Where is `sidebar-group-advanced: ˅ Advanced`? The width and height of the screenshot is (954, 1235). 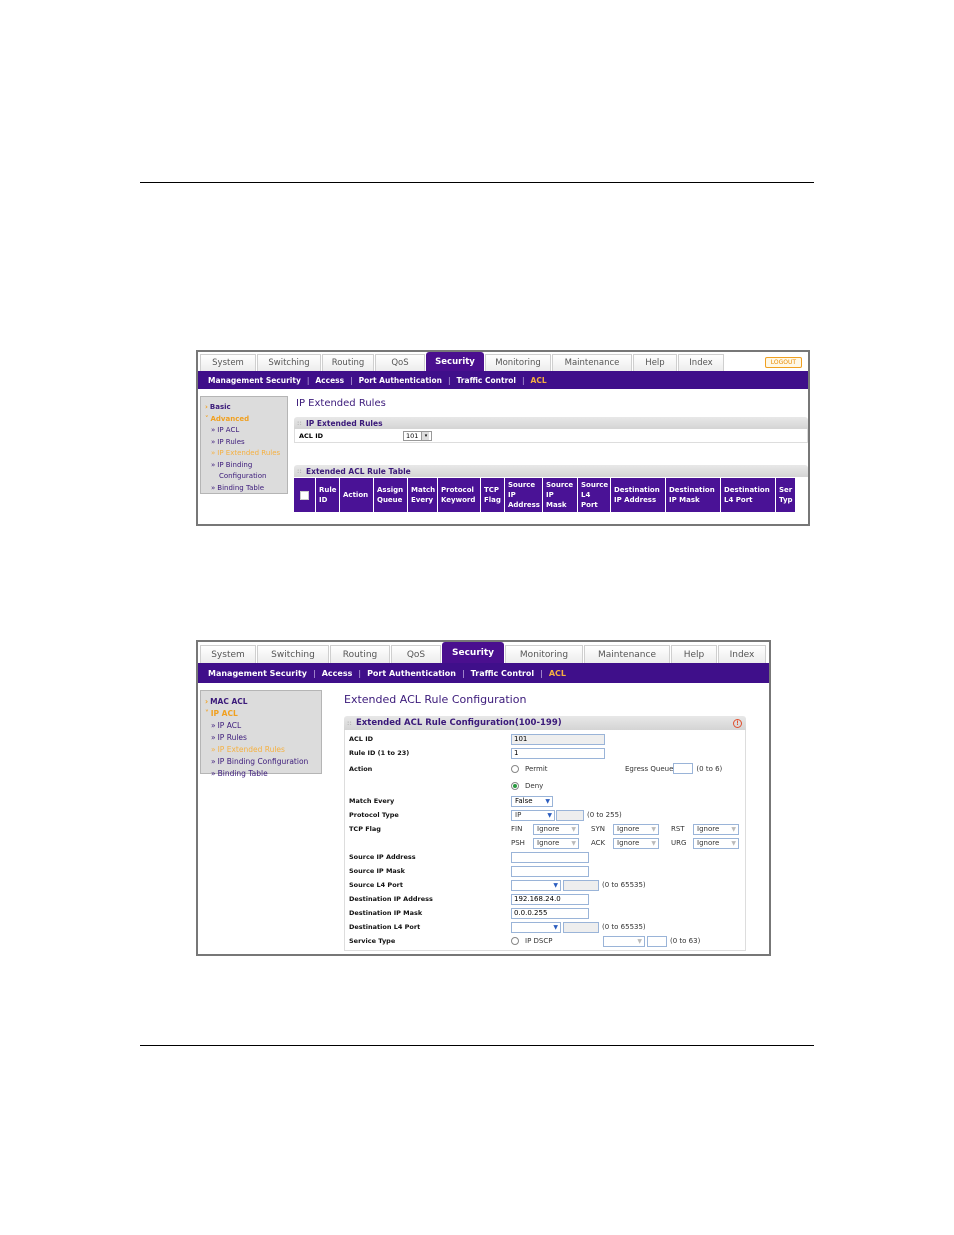
sidebar-group-advanced: ˅ Advanced is located at coordinates (244, 420).